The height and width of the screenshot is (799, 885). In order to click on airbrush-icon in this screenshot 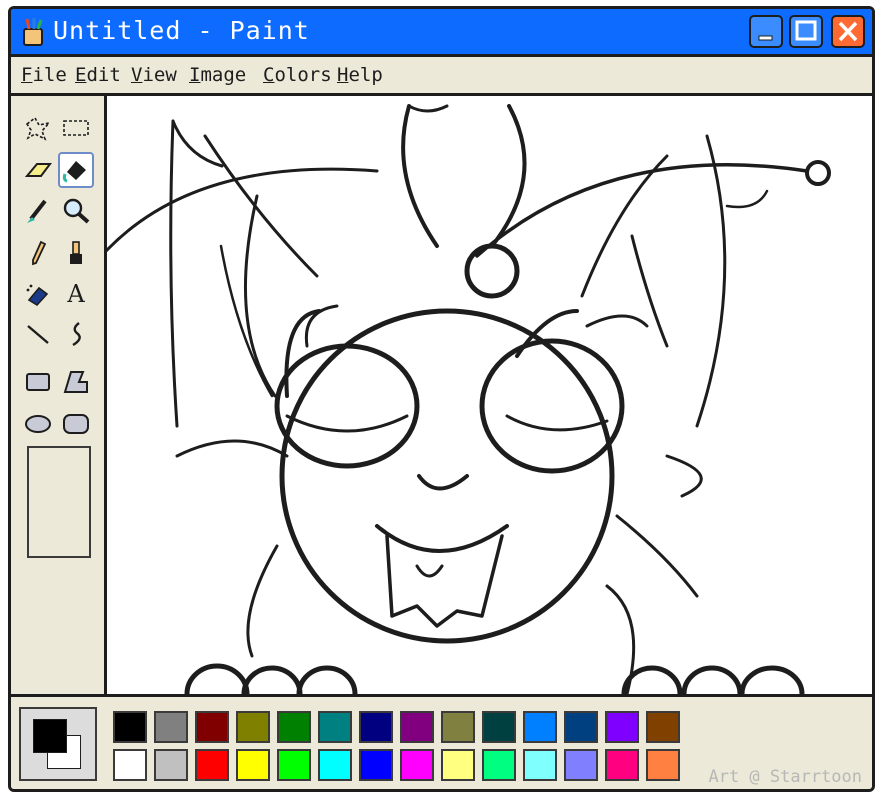, I will do `click(37, 295)`.